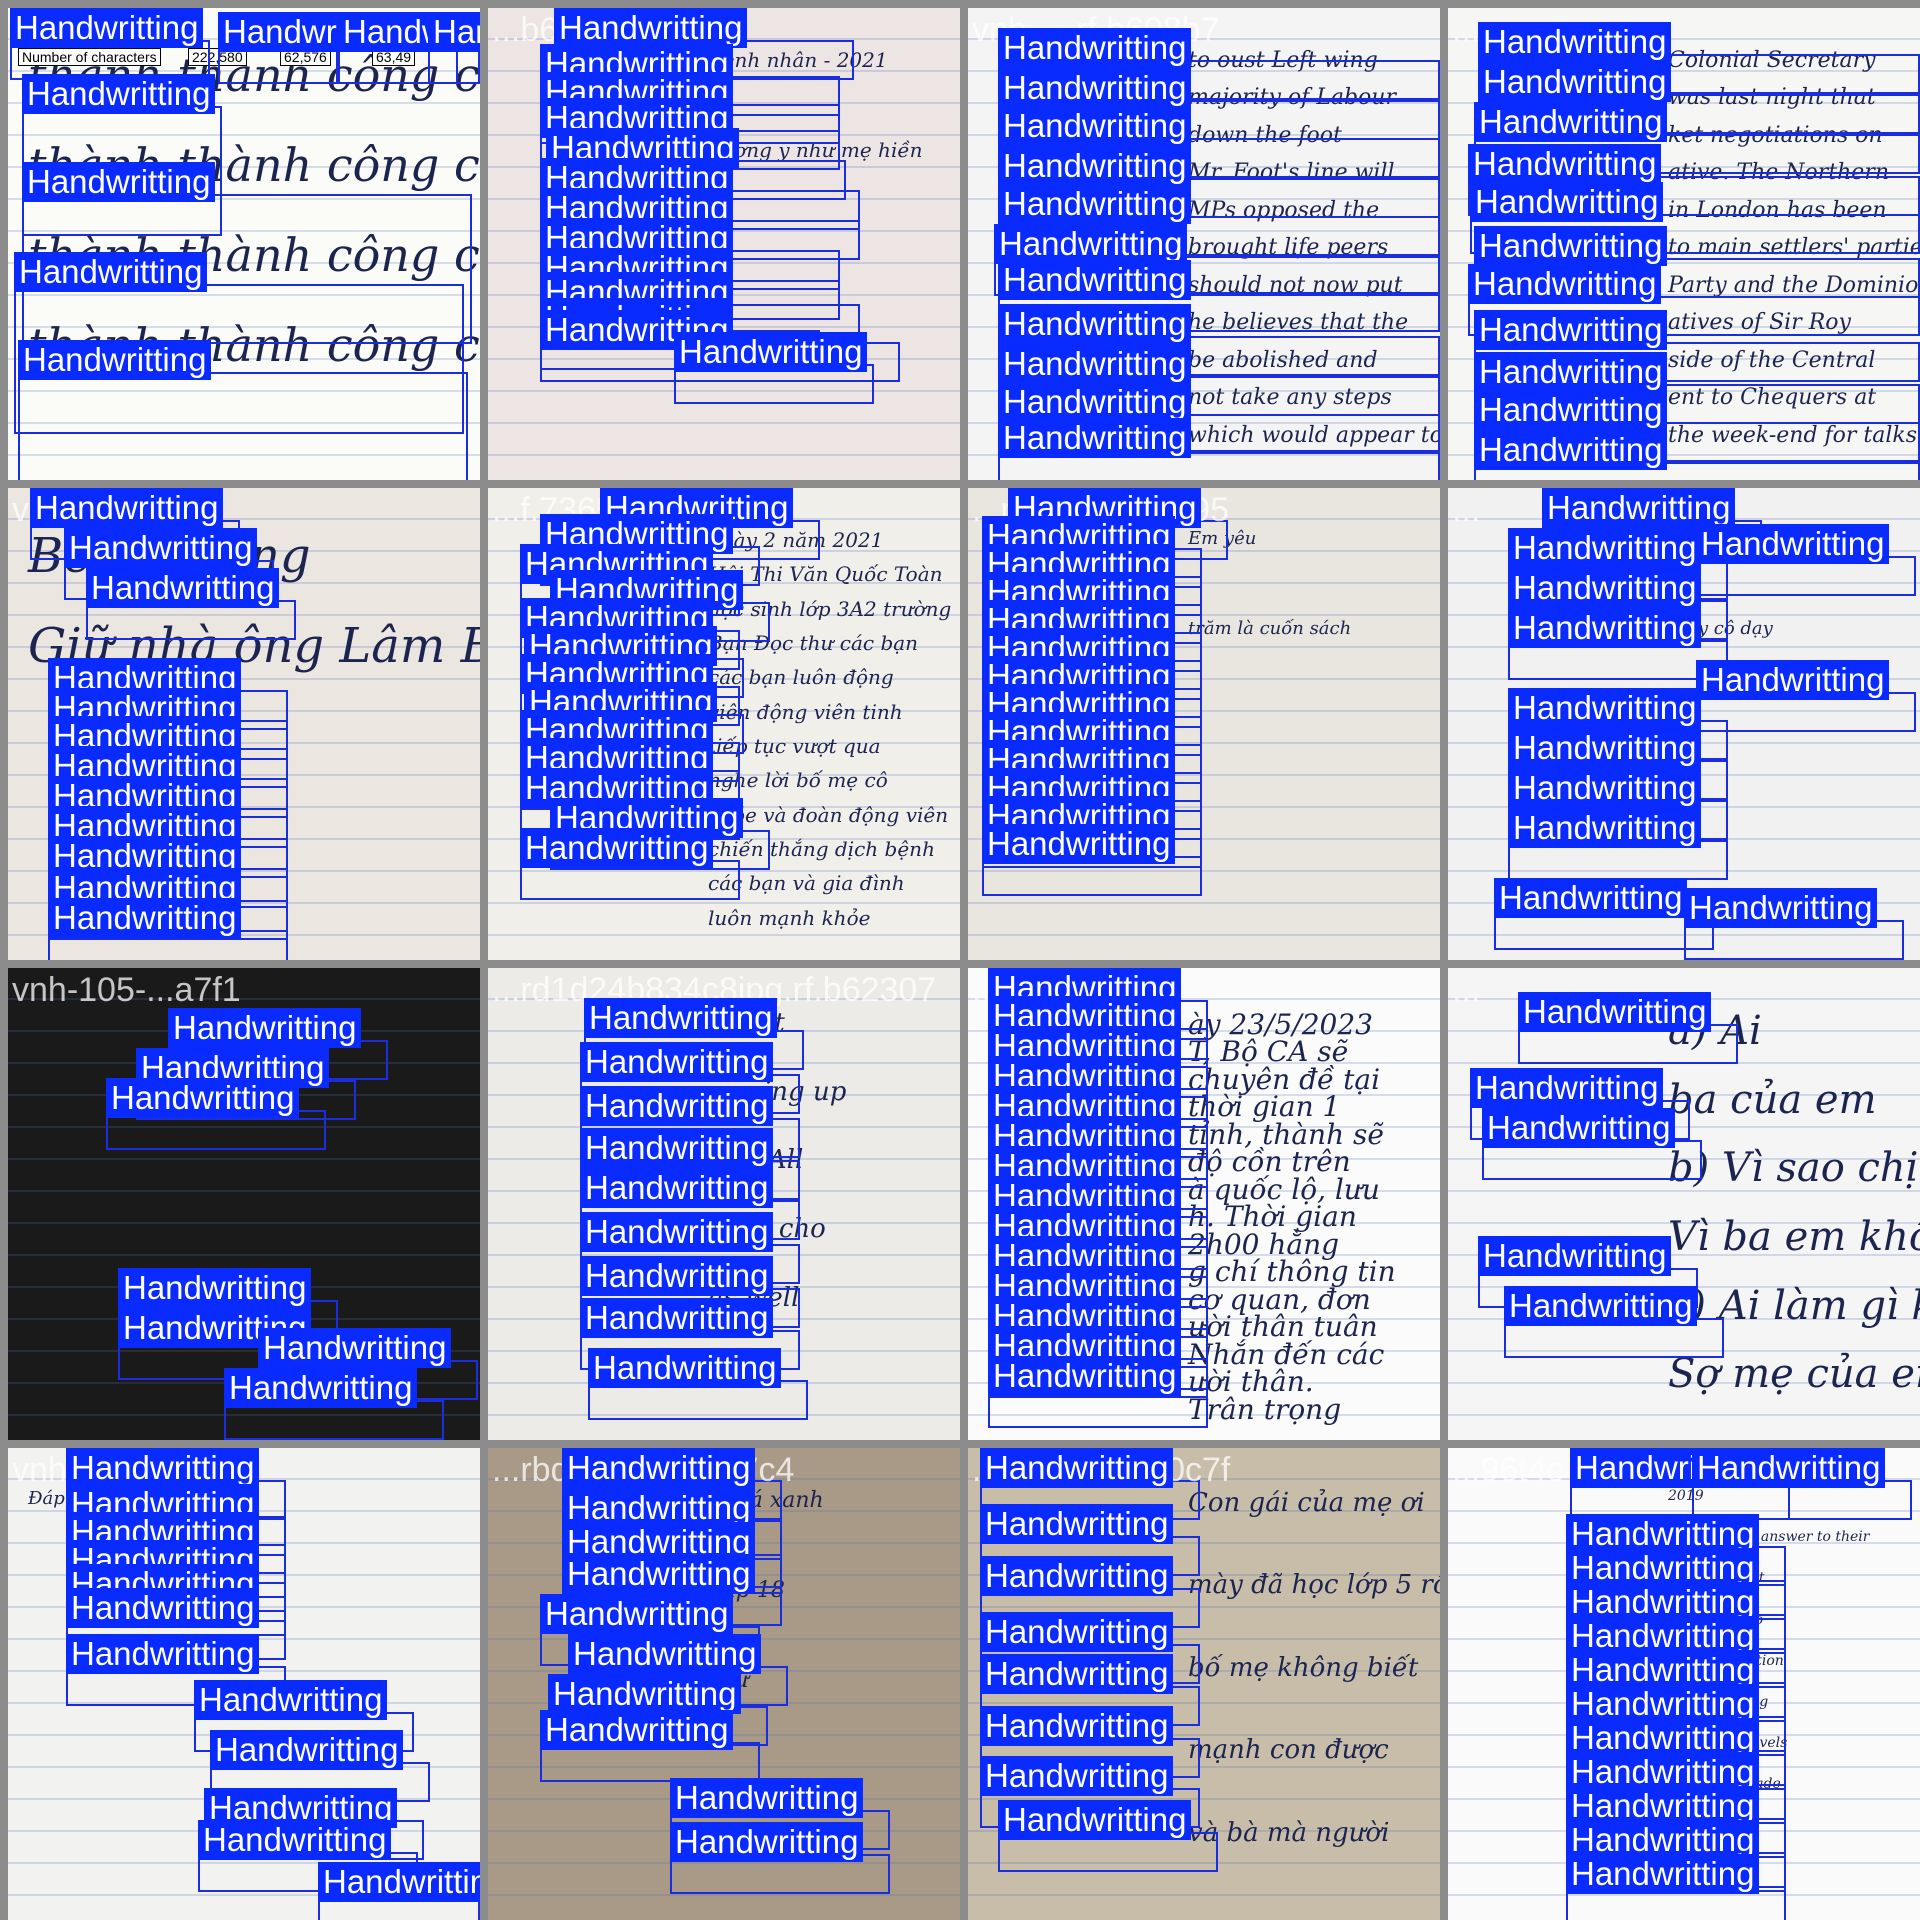 The image size is (1920, 1920). What do you see at coordinates (1306, 1503) in the screenshot?
I see `handwriting-line: Con gái của mẹ ơi` at bounding box center [1306, 1503].